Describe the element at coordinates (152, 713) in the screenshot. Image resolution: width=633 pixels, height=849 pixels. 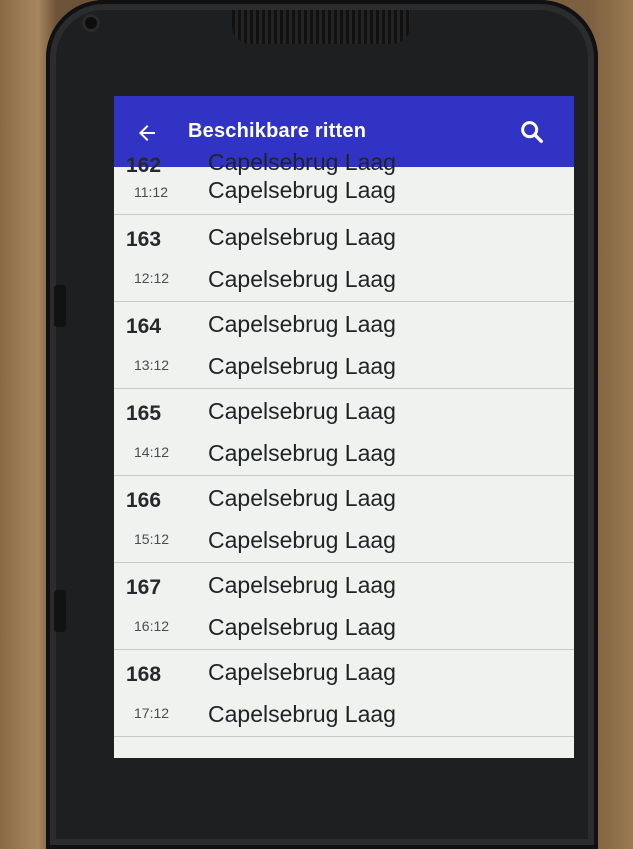
I see `ride-time: 17:12` at that location.